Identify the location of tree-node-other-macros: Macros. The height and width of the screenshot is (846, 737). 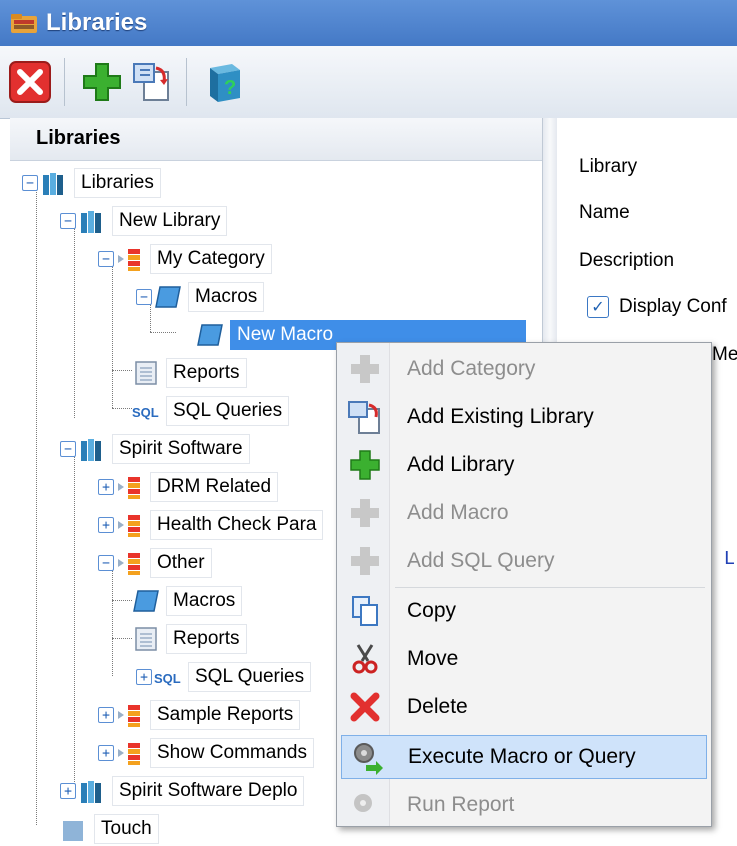
(187, 601).